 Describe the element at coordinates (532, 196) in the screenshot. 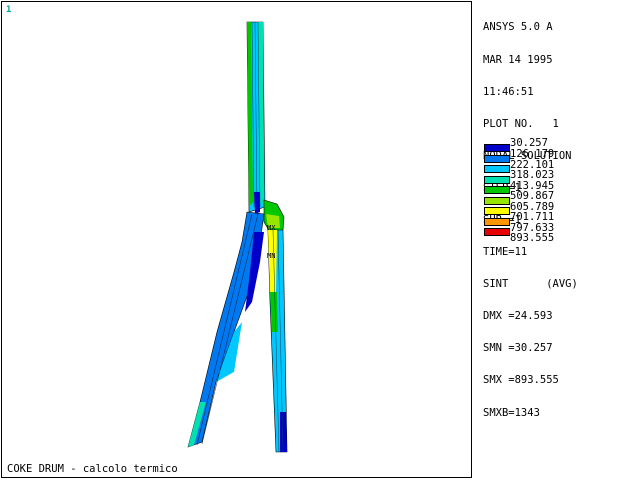

I see `legend-value: 509.867` at that location.